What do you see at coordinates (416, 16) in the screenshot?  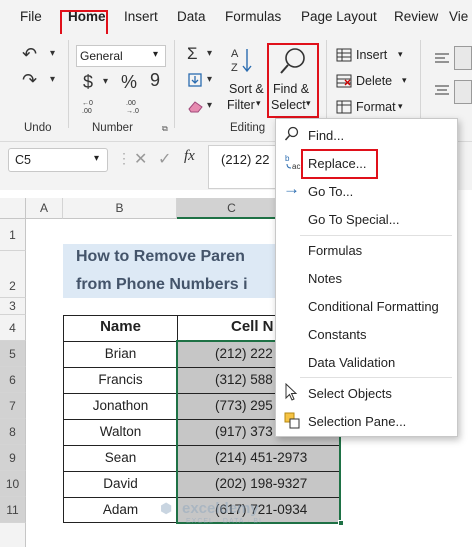 I see `menu-review: Review` at bounding box center [416, 16].